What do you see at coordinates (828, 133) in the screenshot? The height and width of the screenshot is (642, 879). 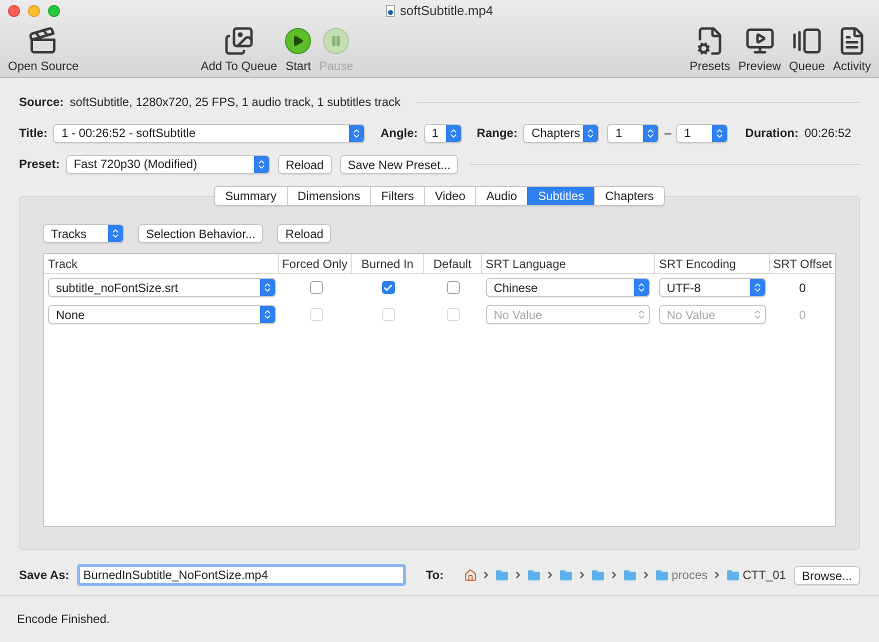 I see `duration-value: 00:26:52` at bounding box center [828, 133].